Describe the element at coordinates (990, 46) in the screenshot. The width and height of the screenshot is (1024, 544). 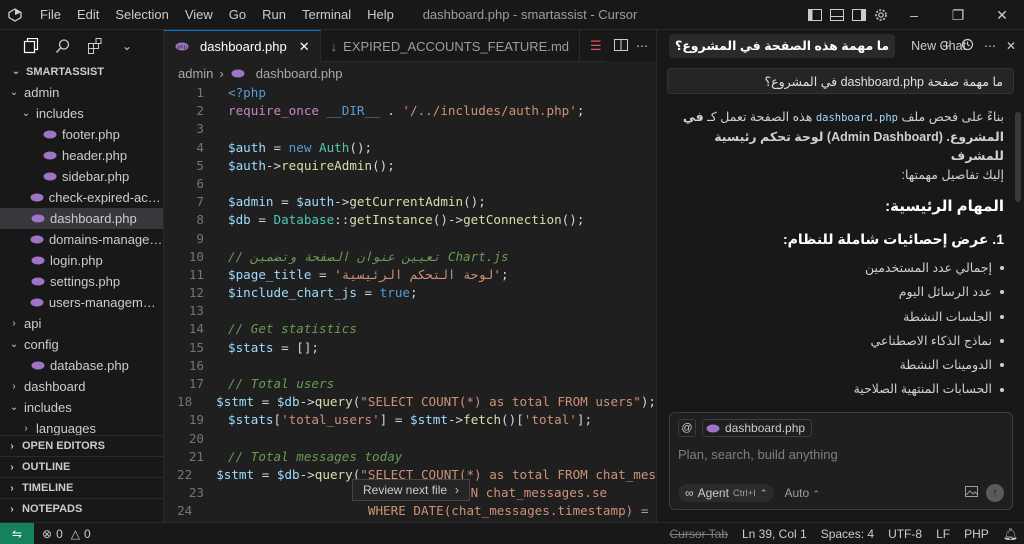
I see `more-options-icon: ⋯` at that location.